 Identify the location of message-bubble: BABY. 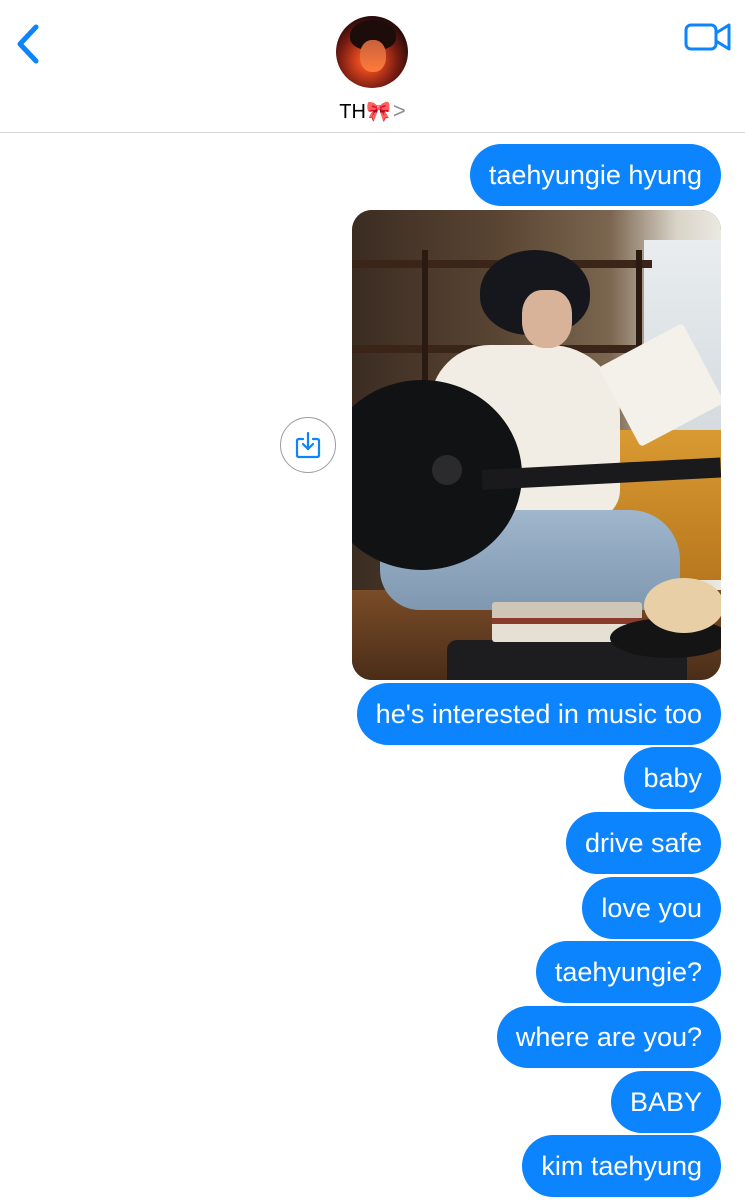
(665, 1102).